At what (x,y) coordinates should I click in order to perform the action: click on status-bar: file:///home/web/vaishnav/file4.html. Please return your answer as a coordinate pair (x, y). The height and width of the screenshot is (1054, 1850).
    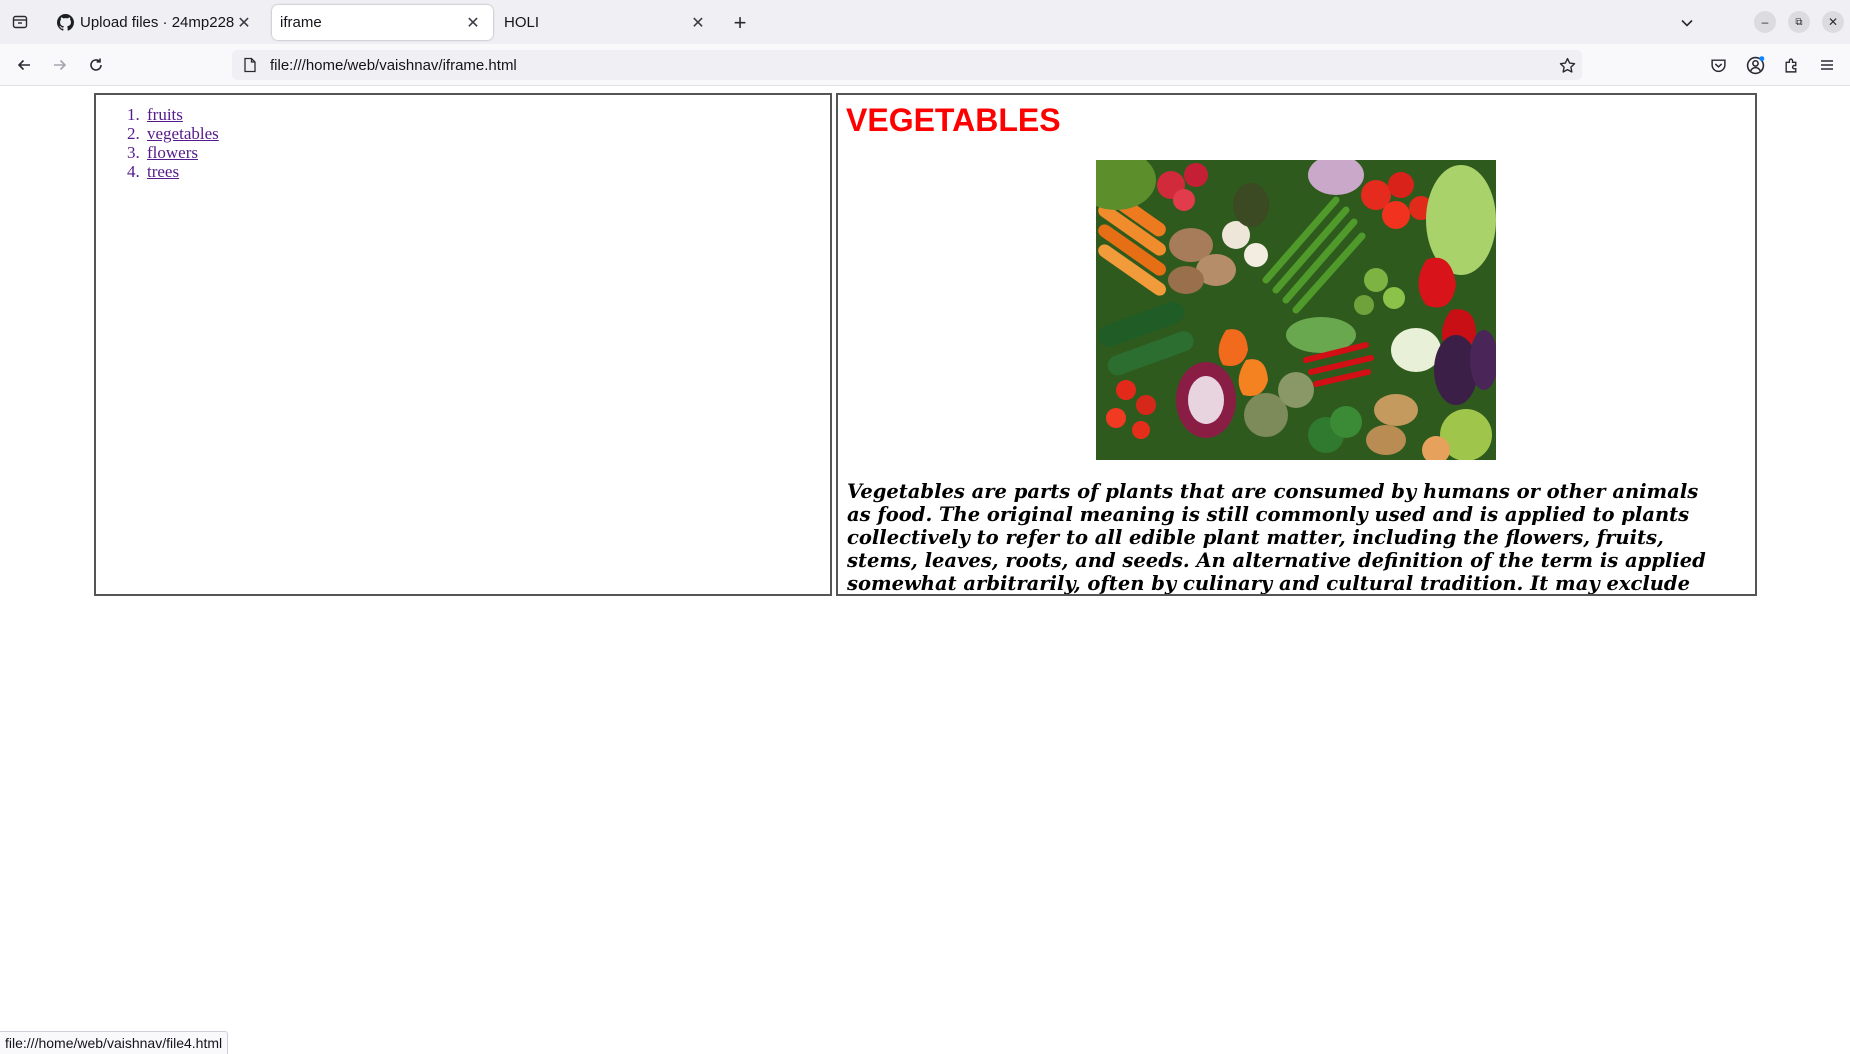
    Looking at the image, I should click on (114, 1042).